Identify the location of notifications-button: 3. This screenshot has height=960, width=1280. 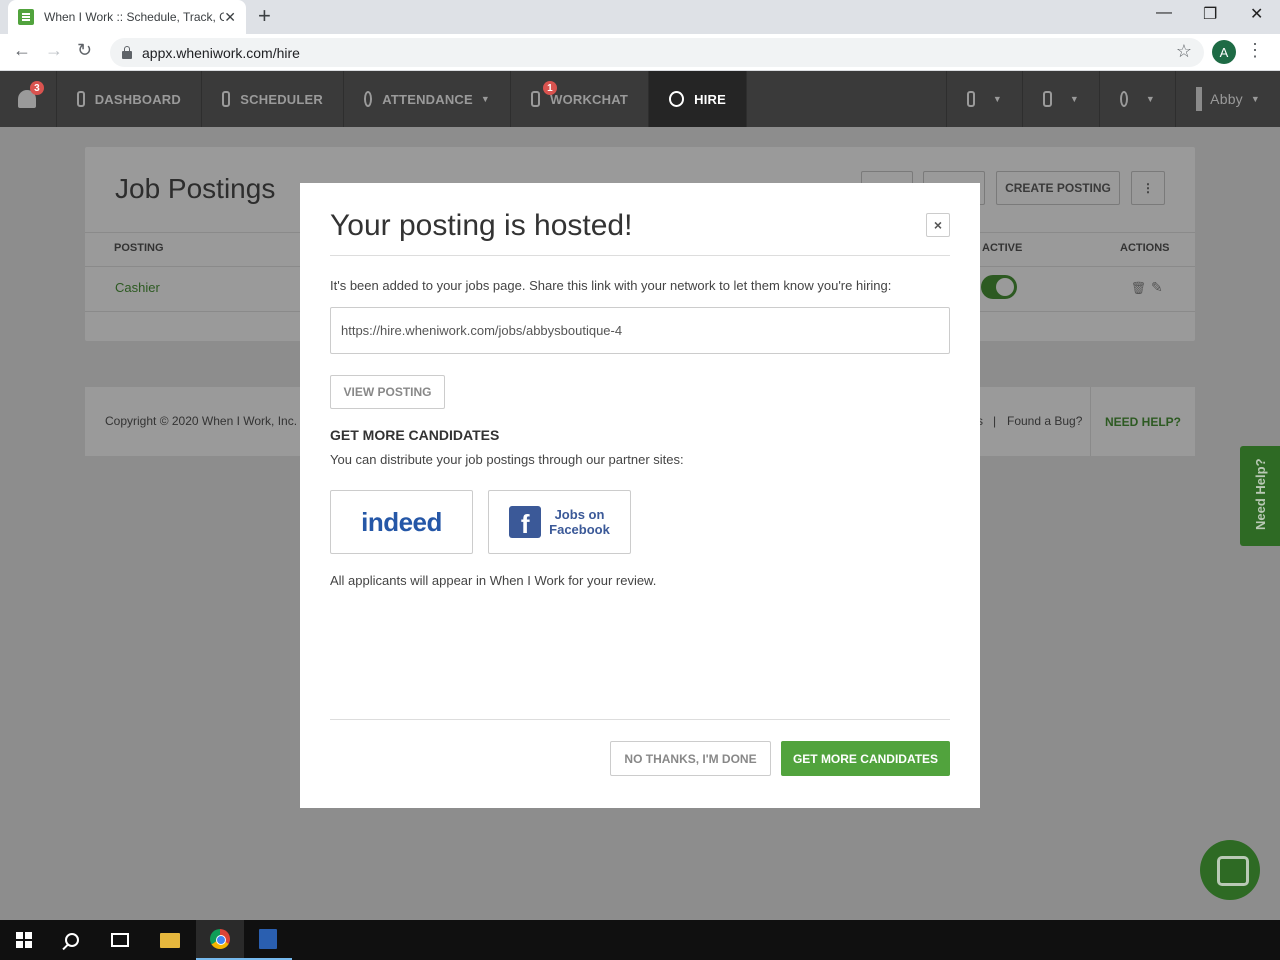
(28, 99).